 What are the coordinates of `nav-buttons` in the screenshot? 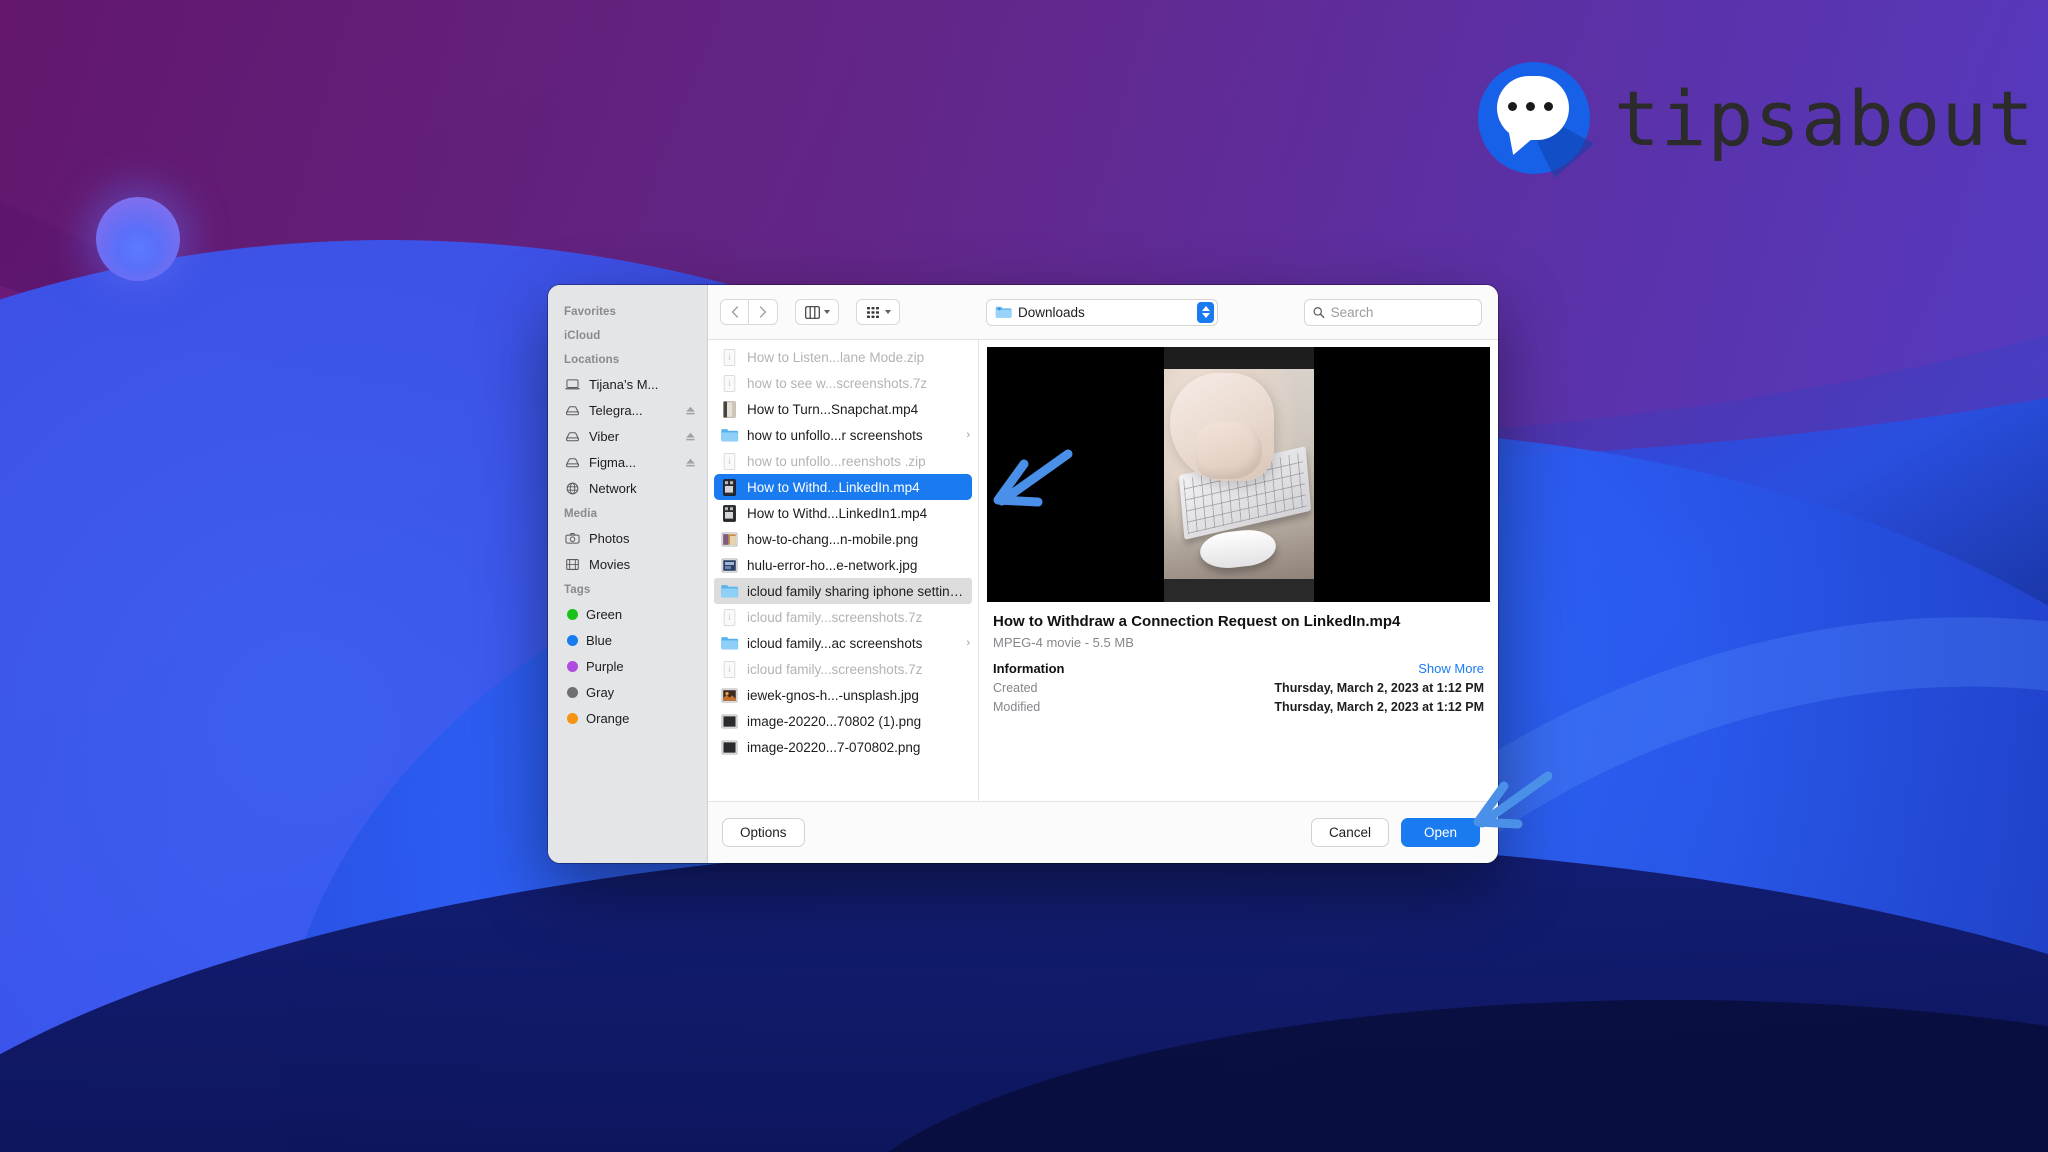 It's located at (749, 312).